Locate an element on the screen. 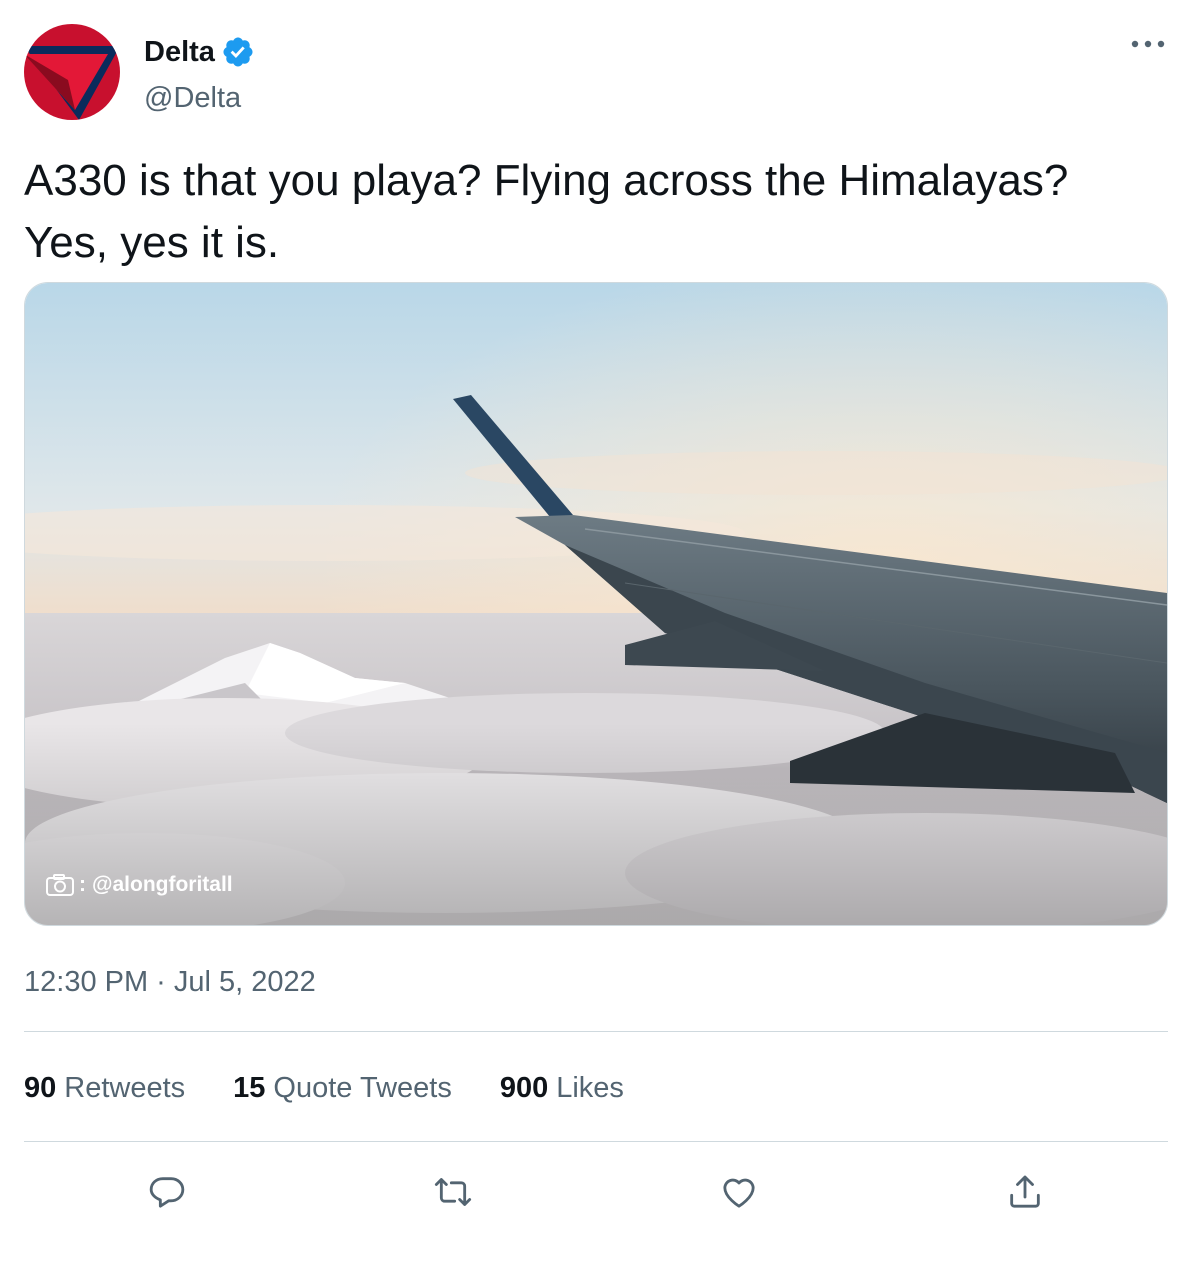 This screenshot has width=1192, height=1264. camera-icon is located at coordinates (60, 885).